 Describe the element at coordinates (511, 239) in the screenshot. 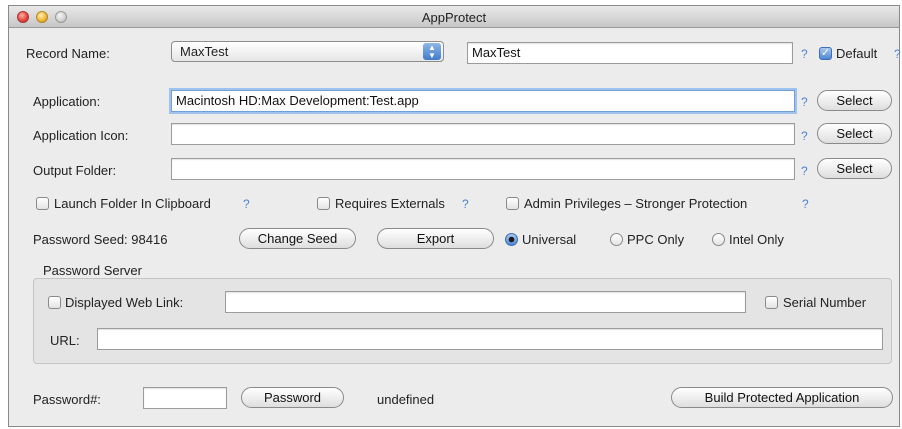

I see `universal-radio` at that location.